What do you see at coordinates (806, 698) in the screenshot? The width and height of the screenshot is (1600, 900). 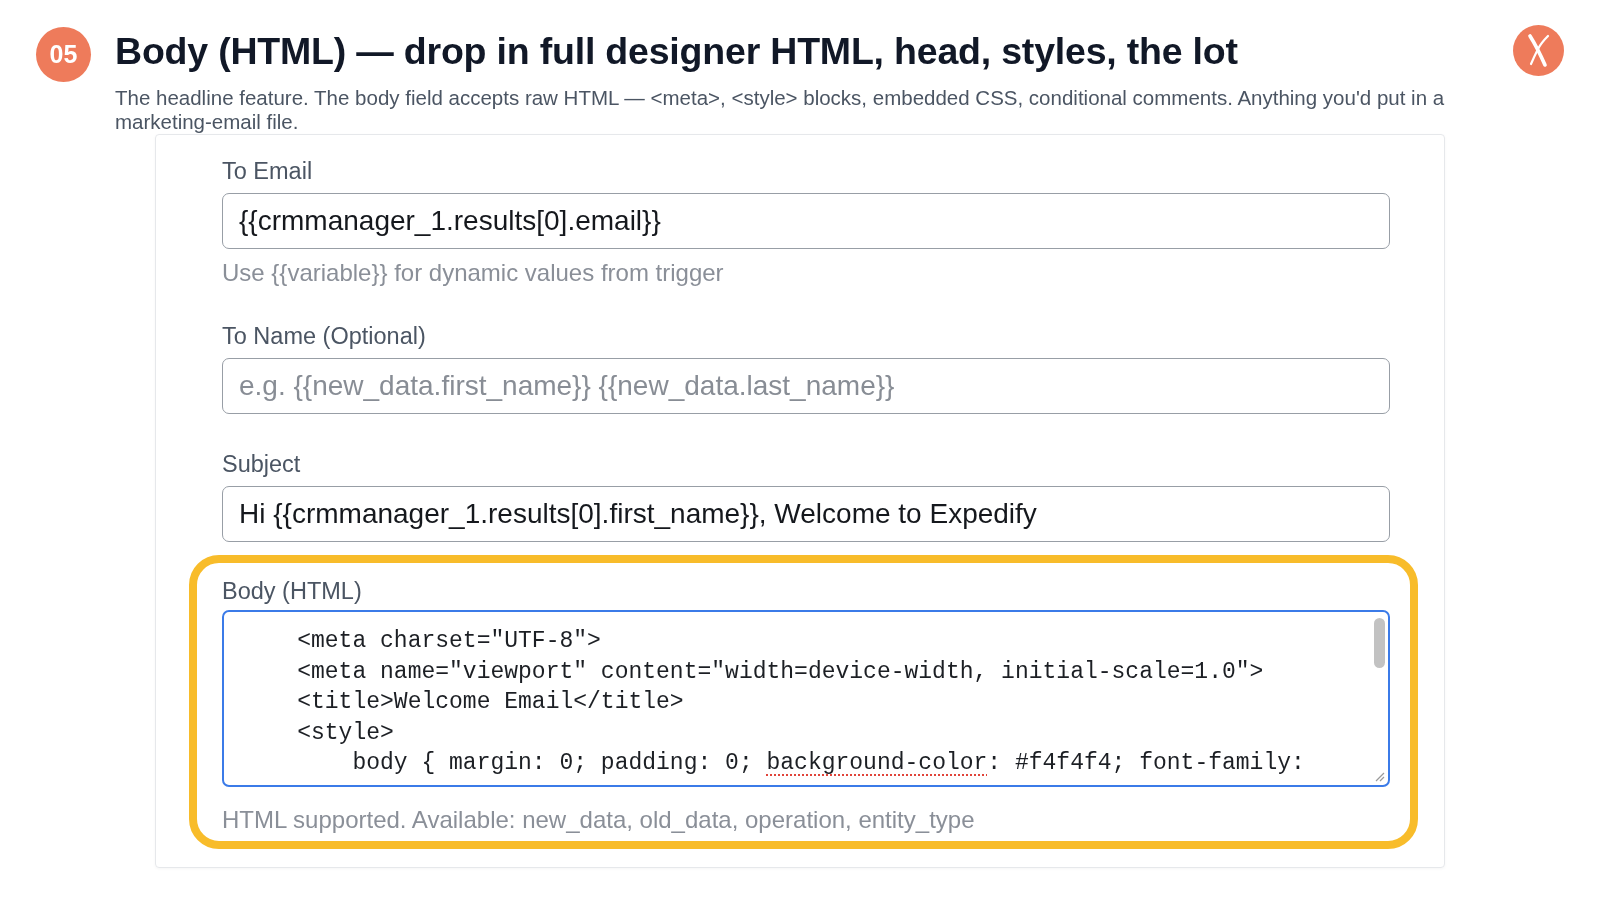 I see `code-editor-field: <meta charset="UTF-8"> <meta name="viewport" content="width=device-width, initial-scale=1.0"> <title>Welcome Email</title> <style> body { margin: 0; padding: 0; background-color: #f4f4f4; font-family:` at bounding box center [806, 698].